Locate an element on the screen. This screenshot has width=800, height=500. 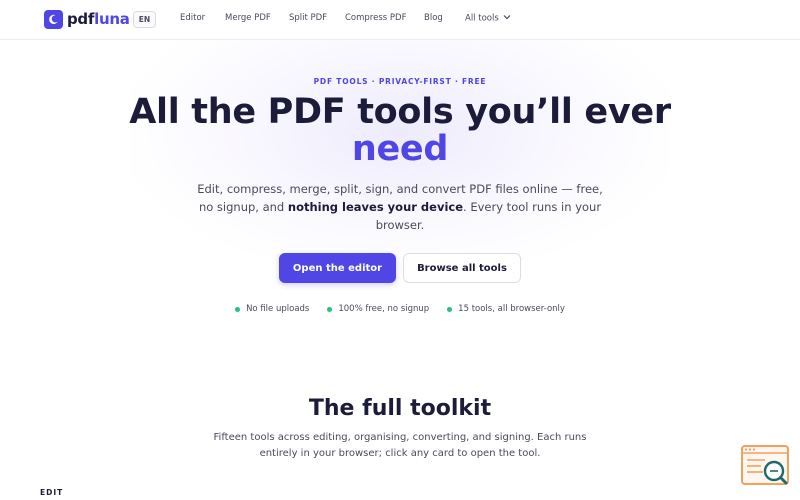
perk-item: 100% free, no signup is located at coordinates (378, 309).